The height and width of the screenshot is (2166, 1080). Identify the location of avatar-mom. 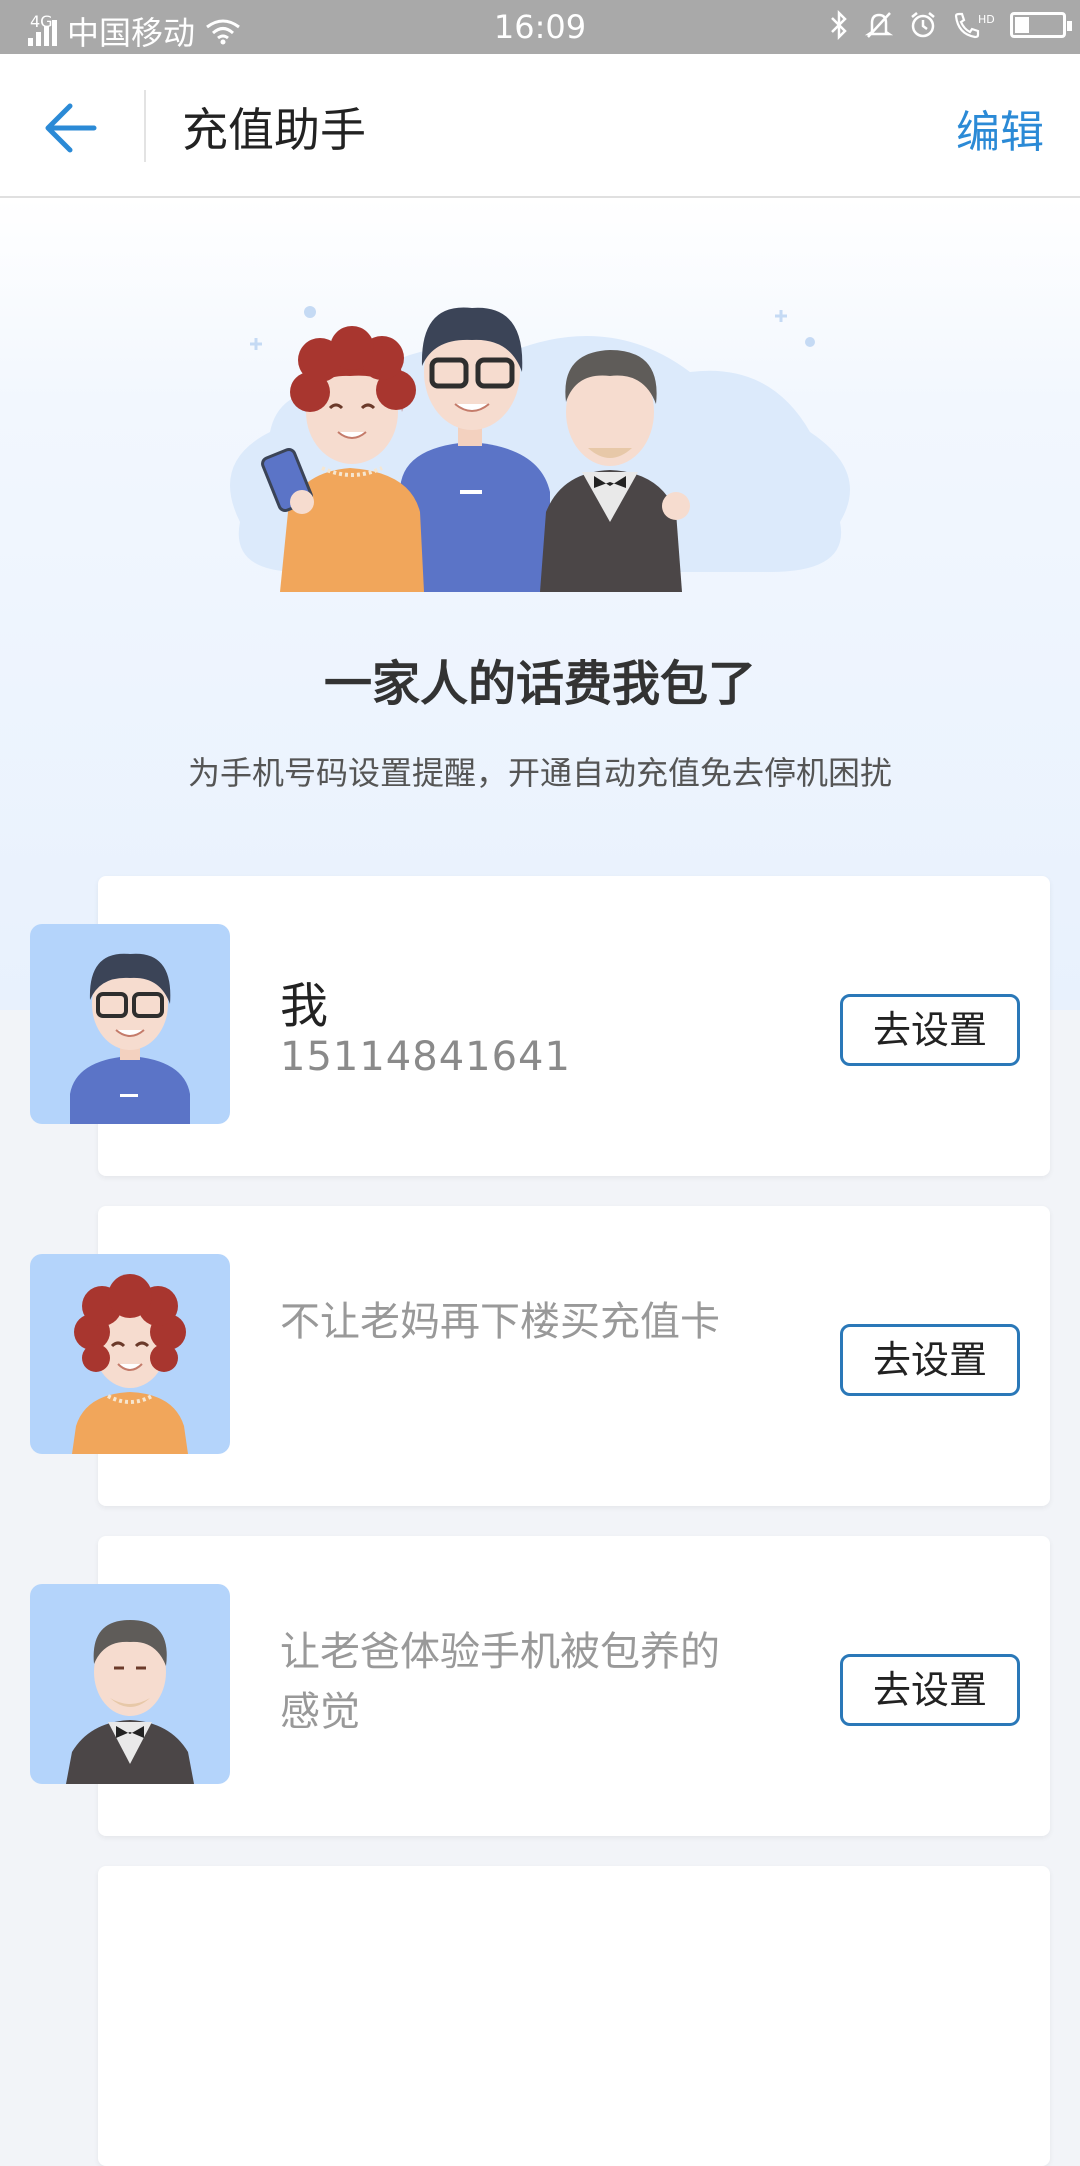
(130, 1354).